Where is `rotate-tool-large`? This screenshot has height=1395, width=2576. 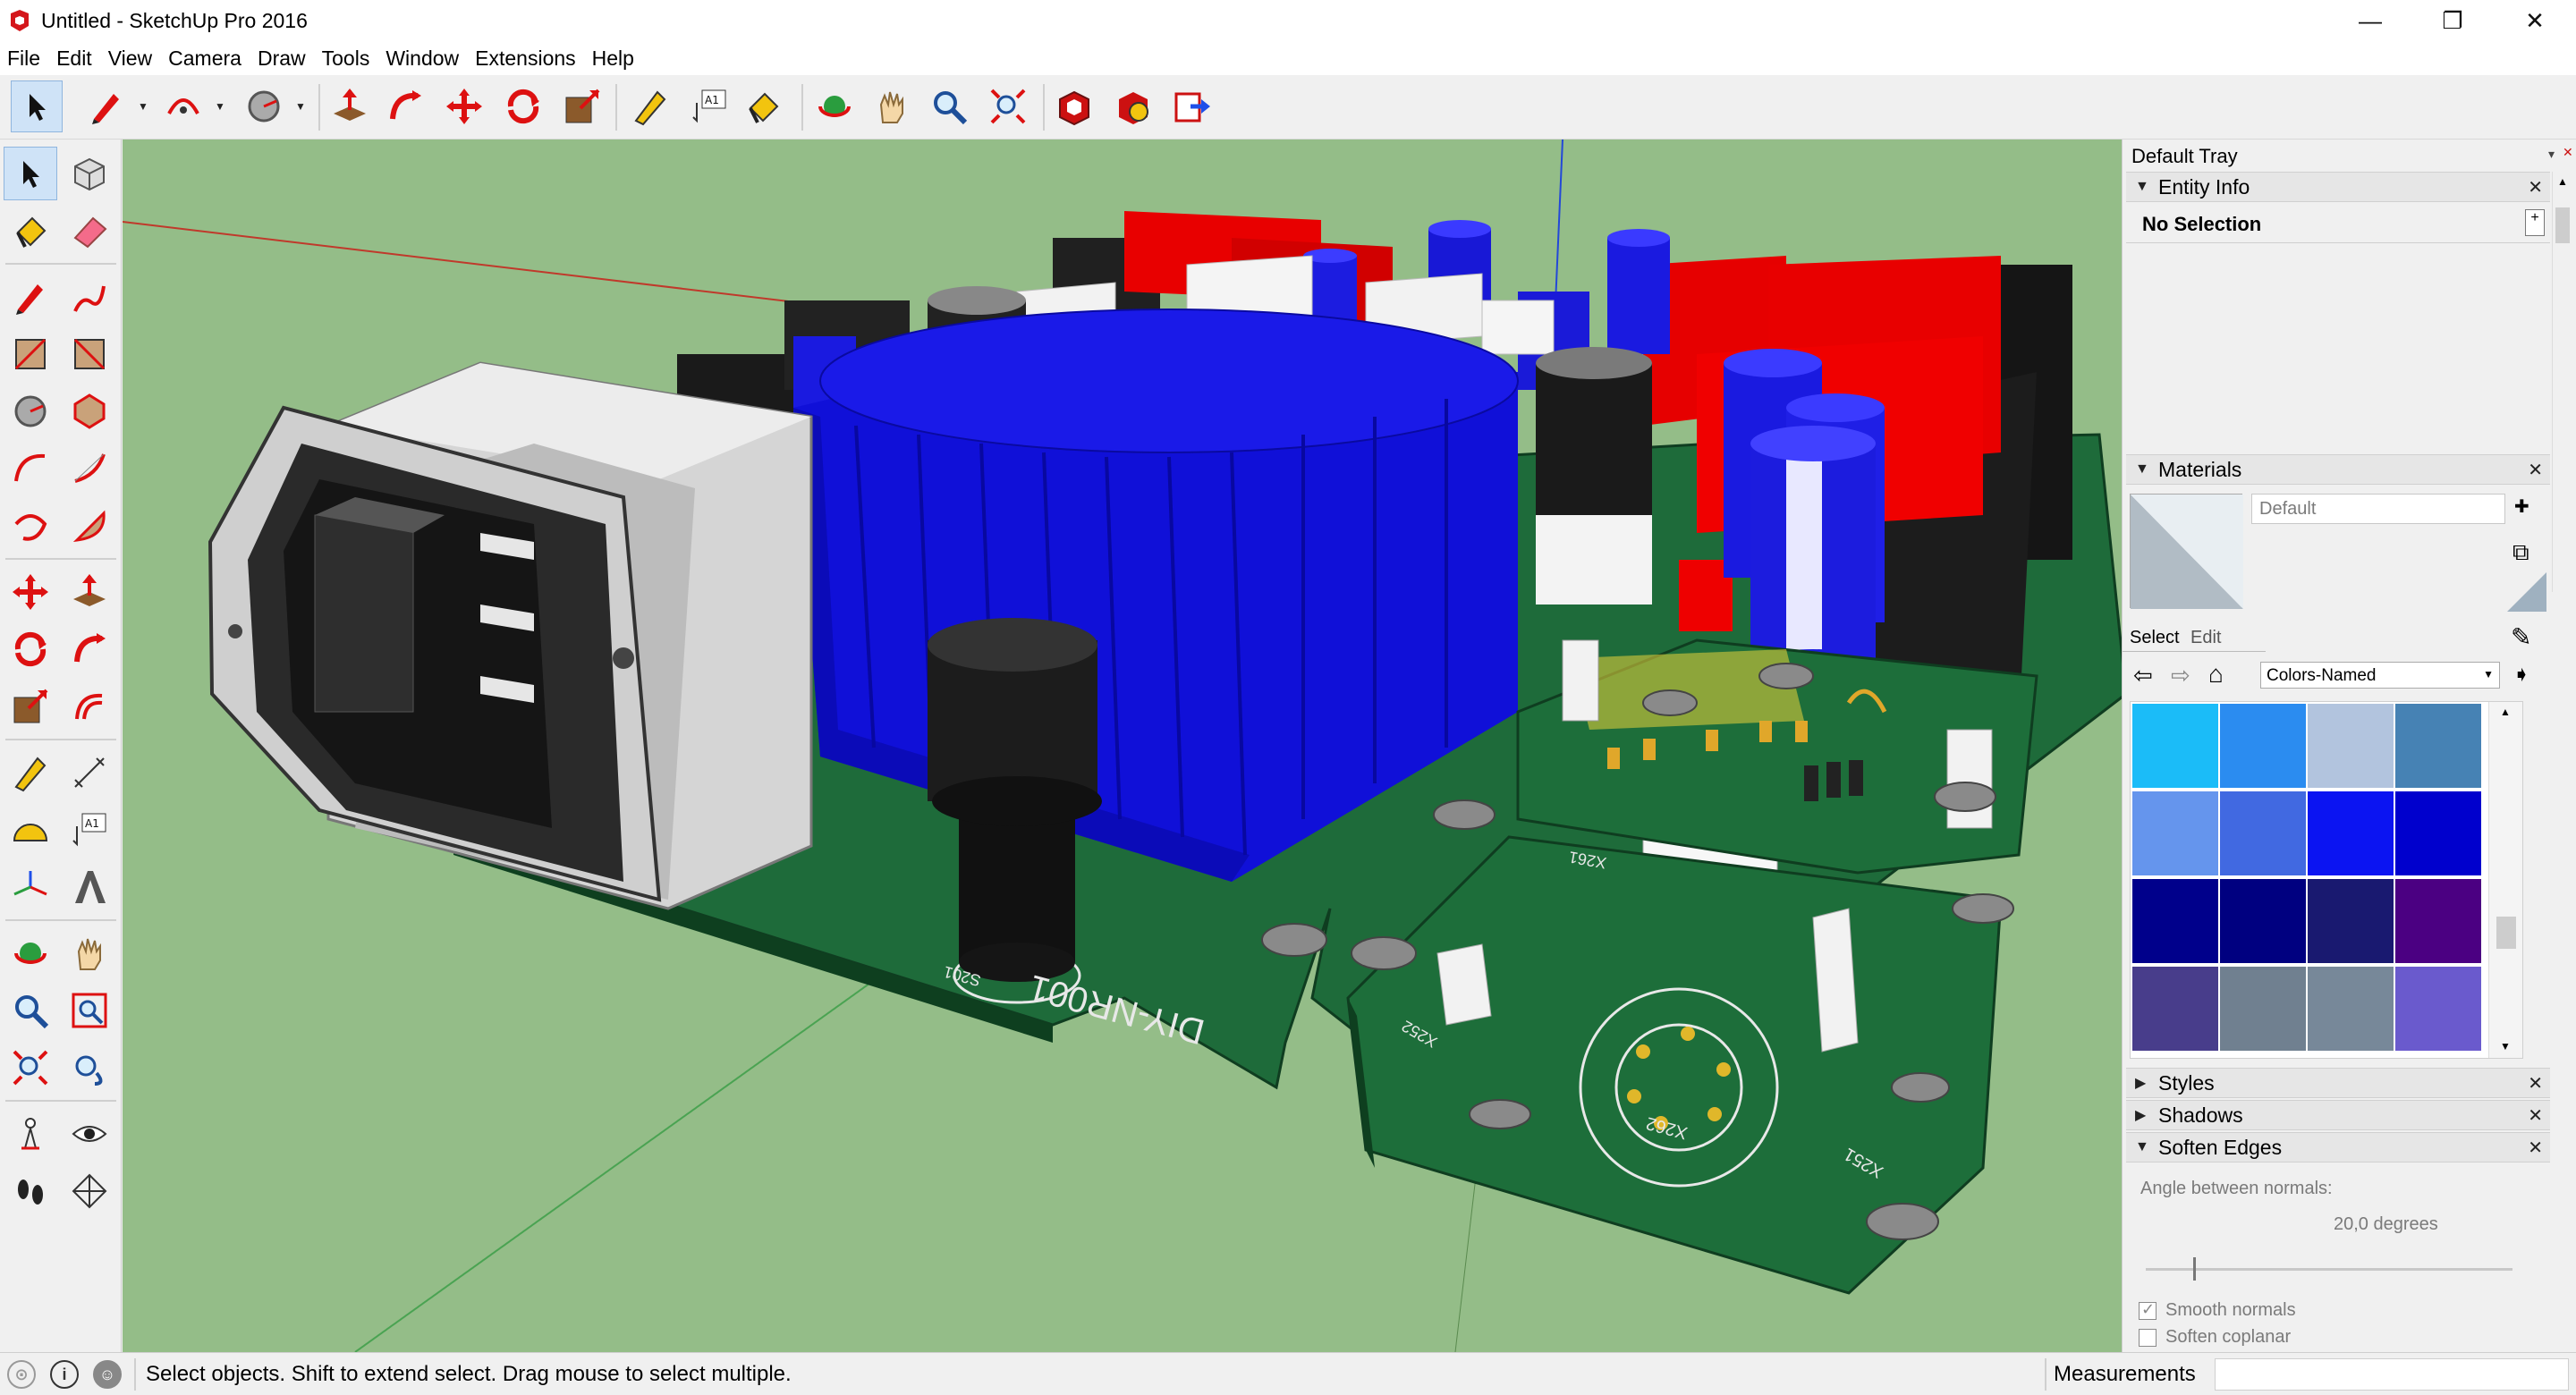
rotate-tool-large is located at coordinates (30, 649).